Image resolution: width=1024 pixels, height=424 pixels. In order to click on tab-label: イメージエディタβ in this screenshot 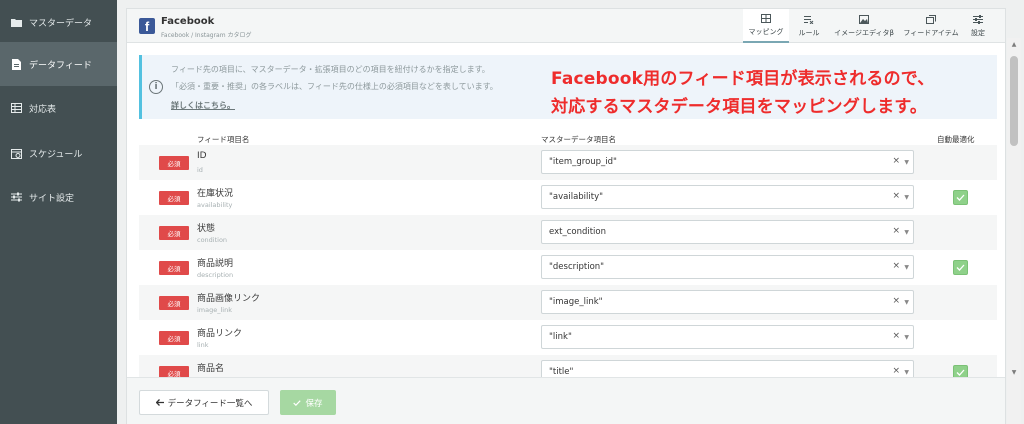, I will do `click(864, 32)`.